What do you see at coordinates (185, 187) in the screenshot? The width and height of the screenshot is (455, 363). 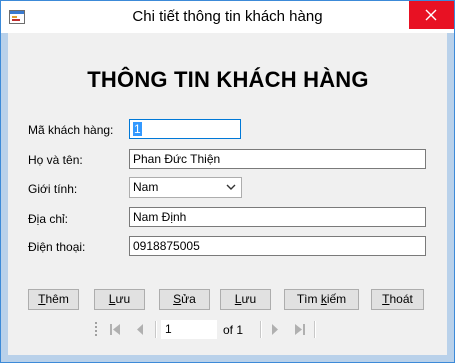 I see `gender-select: Nam` at bounding box center [185, 187].